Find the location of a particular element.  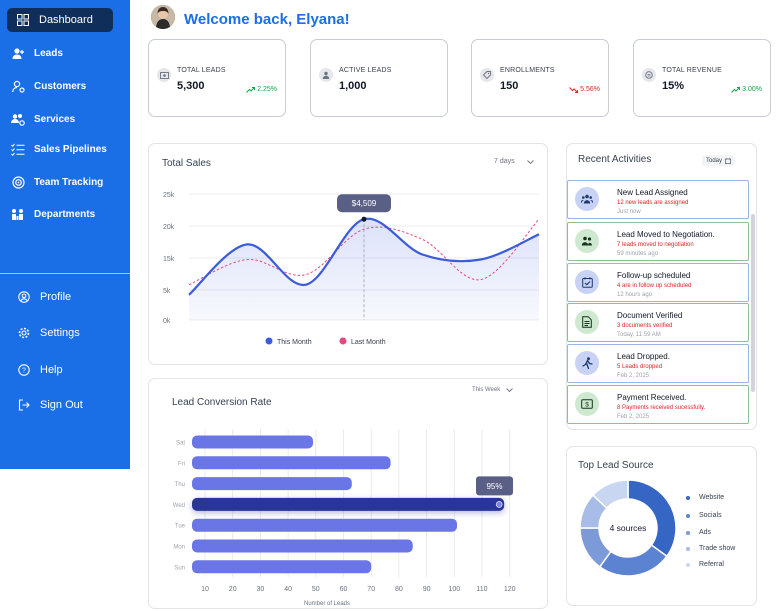

stat-label: TOTAL LEADS is located at coordinates (201, 70).